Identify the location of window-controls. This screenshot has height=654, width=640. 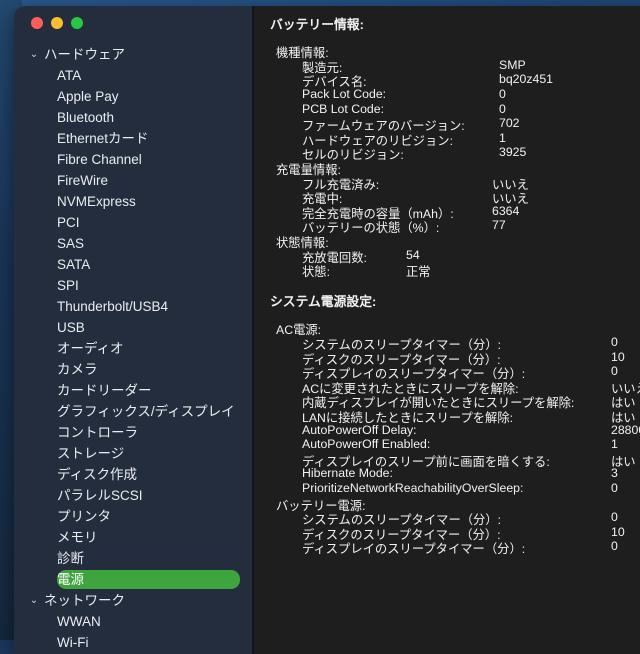
(57, 23).